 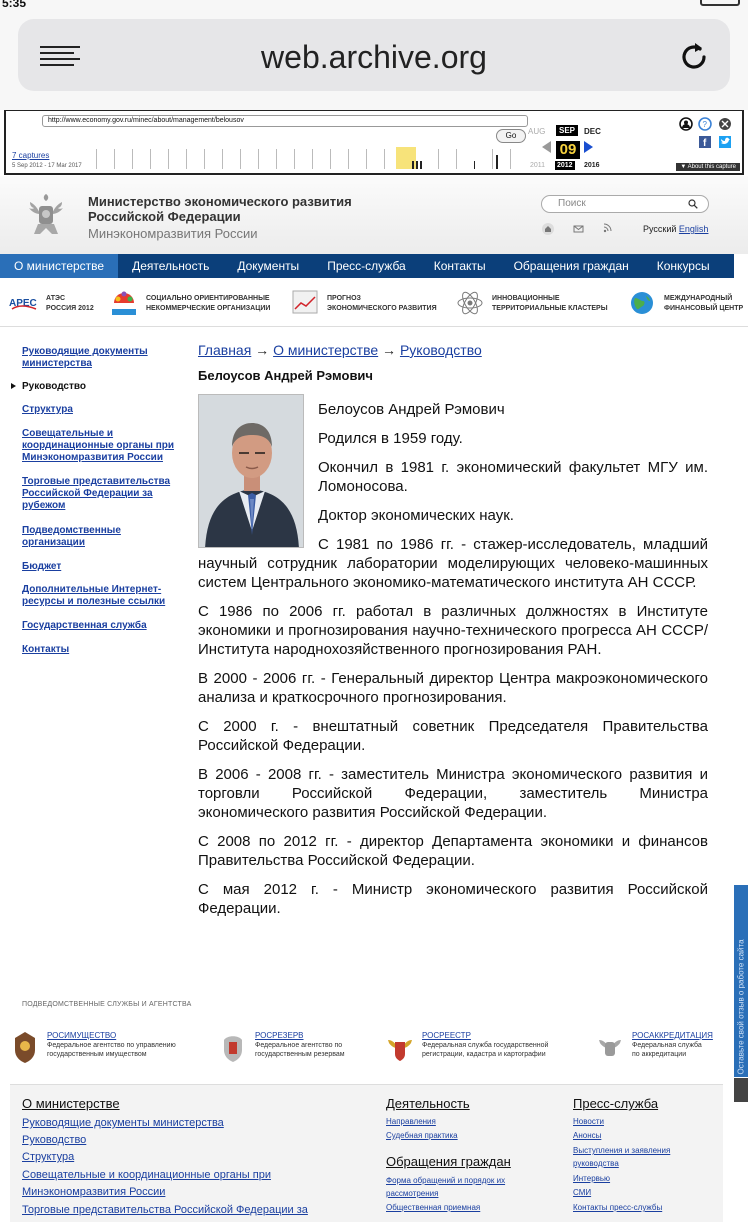 I want to click on sidebar-item-budget: Бюджет, so click(x=103, y=567).